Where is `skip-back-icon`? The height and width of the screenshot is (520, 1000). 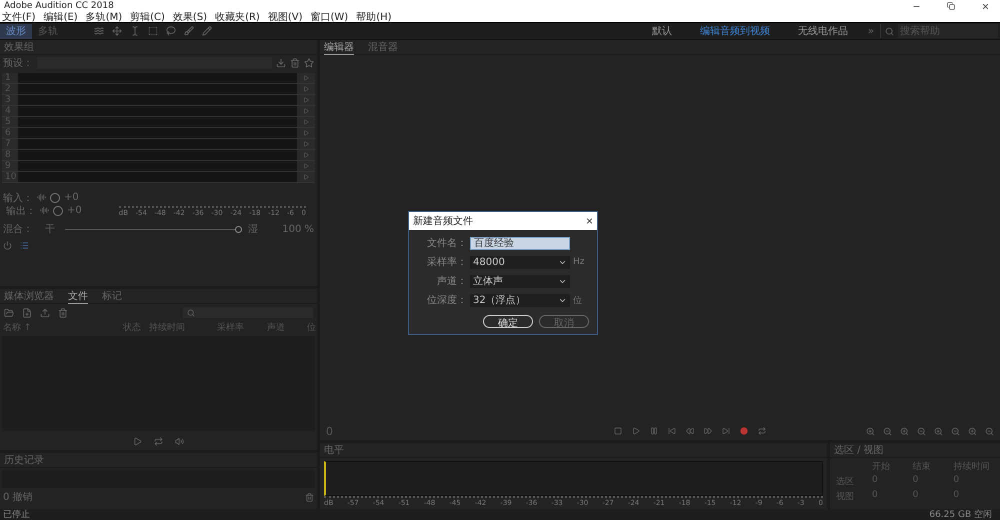
skip-back-icon is located at coordinates (672, 431).